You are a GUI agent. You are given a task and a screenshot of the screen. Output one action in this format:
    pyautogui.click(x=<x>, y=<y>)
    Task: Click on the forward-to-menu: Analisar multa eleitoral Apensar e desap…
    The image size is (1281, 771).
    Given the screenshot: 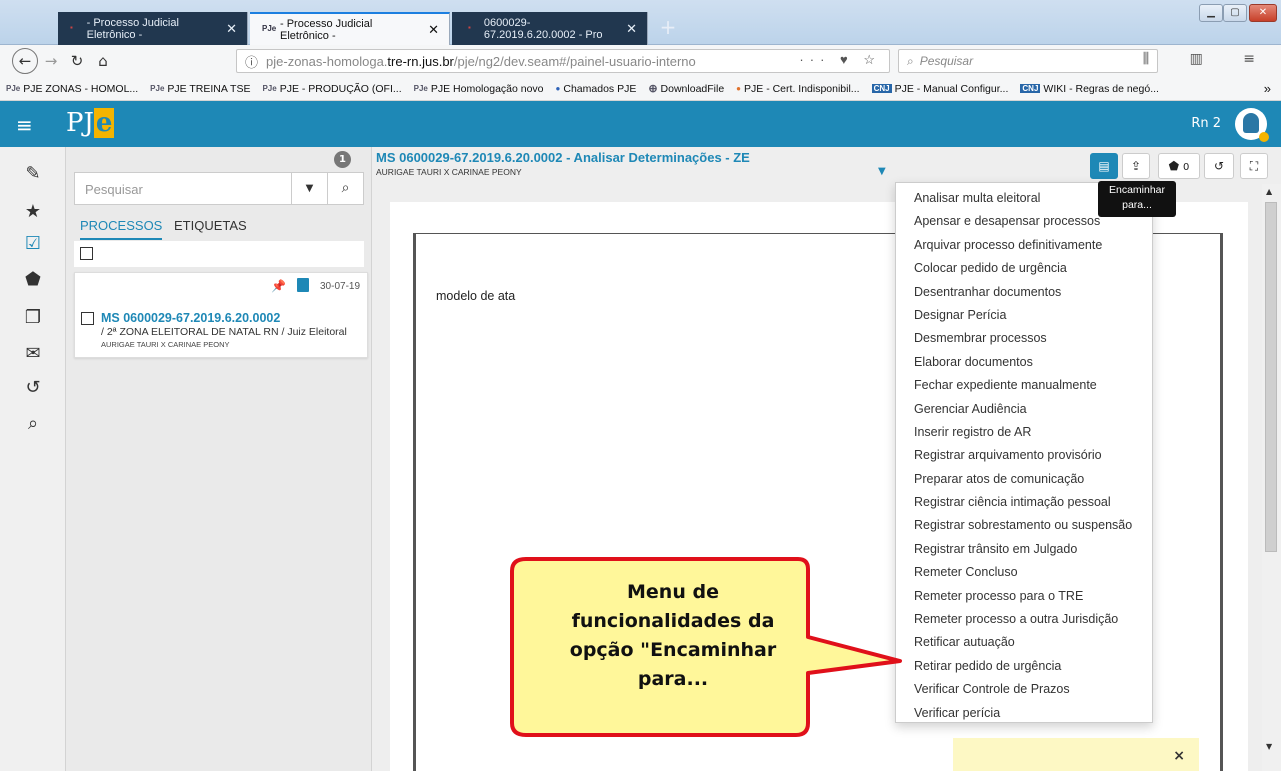 What is the action you would take?
    pyautogui.click(x=1024, y=452)
    